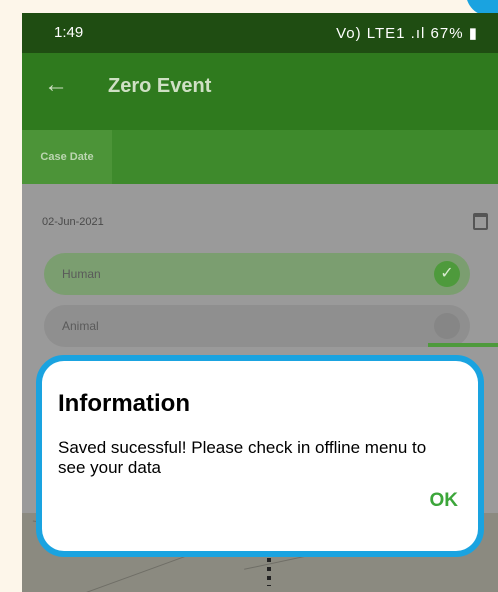 This screenshot has height=592, width=498. Describe the element at coordinates (257, 274) in the screenshot. I see `option-human: Human ✓` at that location.